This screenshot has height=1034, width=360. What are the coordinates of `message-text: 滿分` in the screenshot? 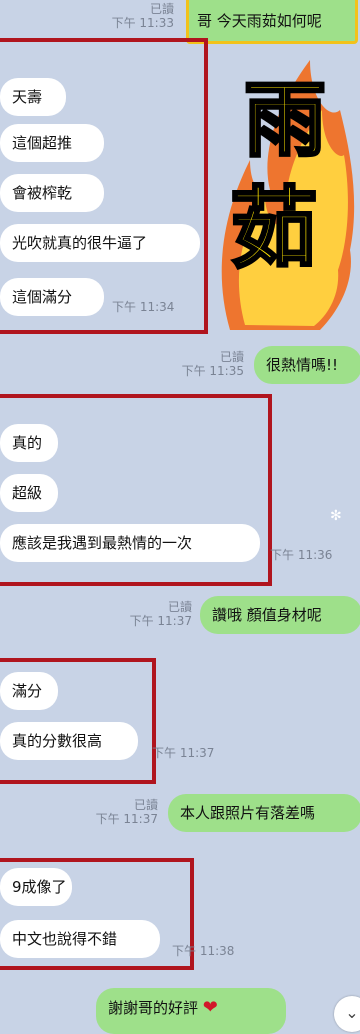 It's located at (27, 691).